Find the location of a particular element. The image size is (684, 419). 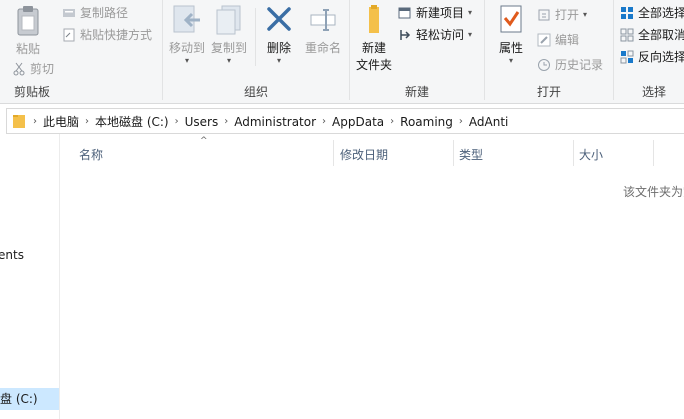

paste-shortcut-icon is located at coordinates (69, 34).